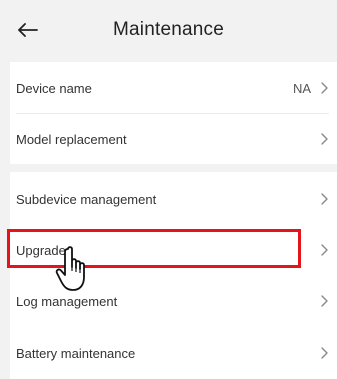 This screenshot has width=337, height=379. Describe the element at coordinates (173, 139) in the screenshot. I see `model-replacement-row: Model replacement` at that location.